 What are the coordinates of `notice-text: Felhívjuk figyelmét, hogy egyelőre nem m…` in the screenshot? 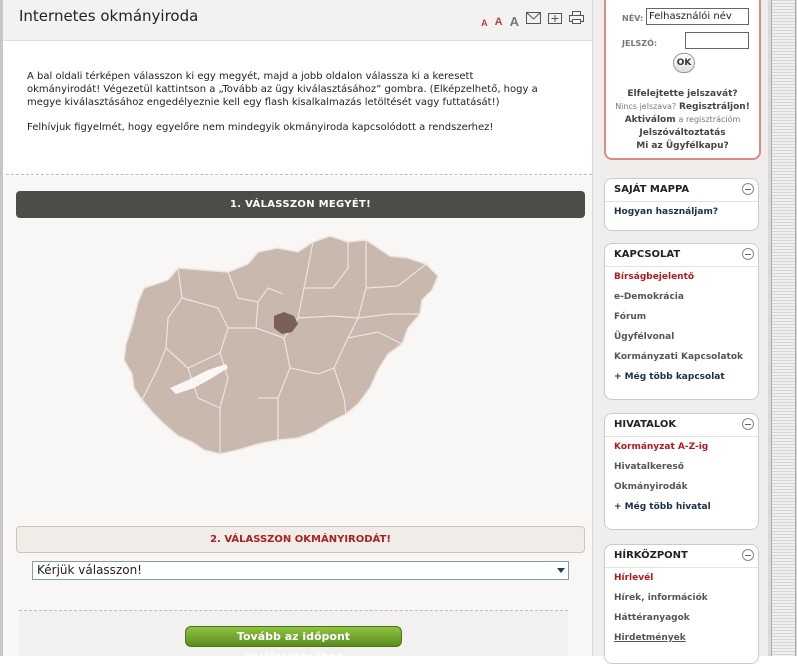 It's located at (260, 127).